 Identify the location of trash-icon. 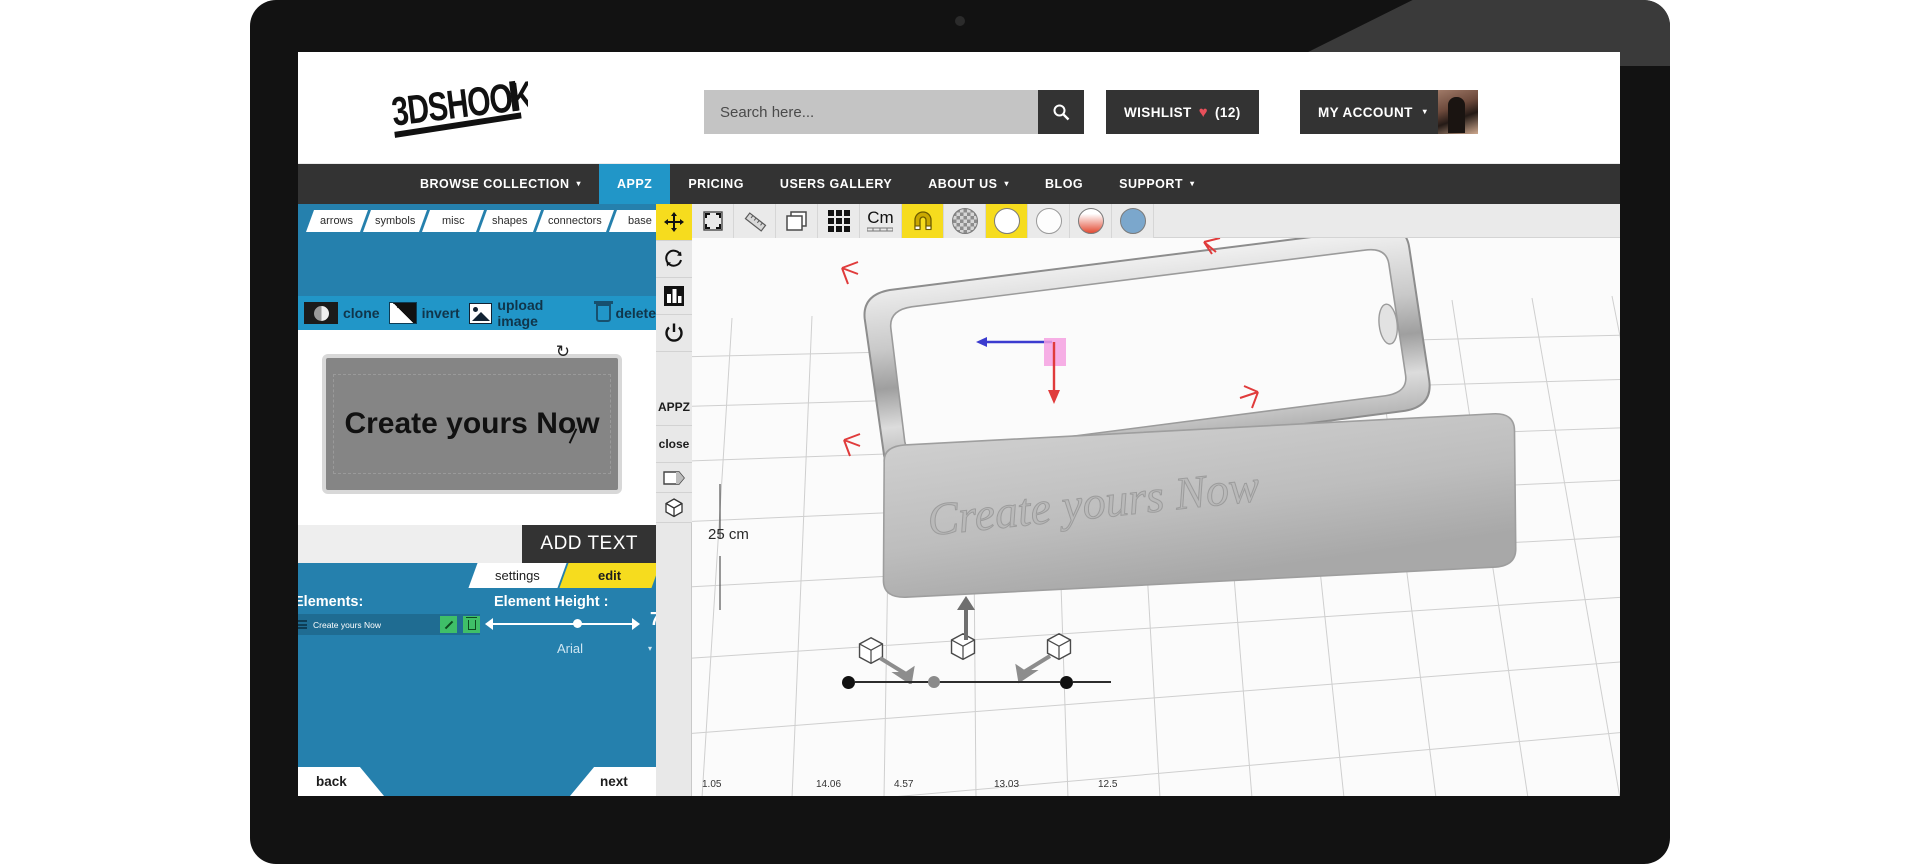
(603, 311).